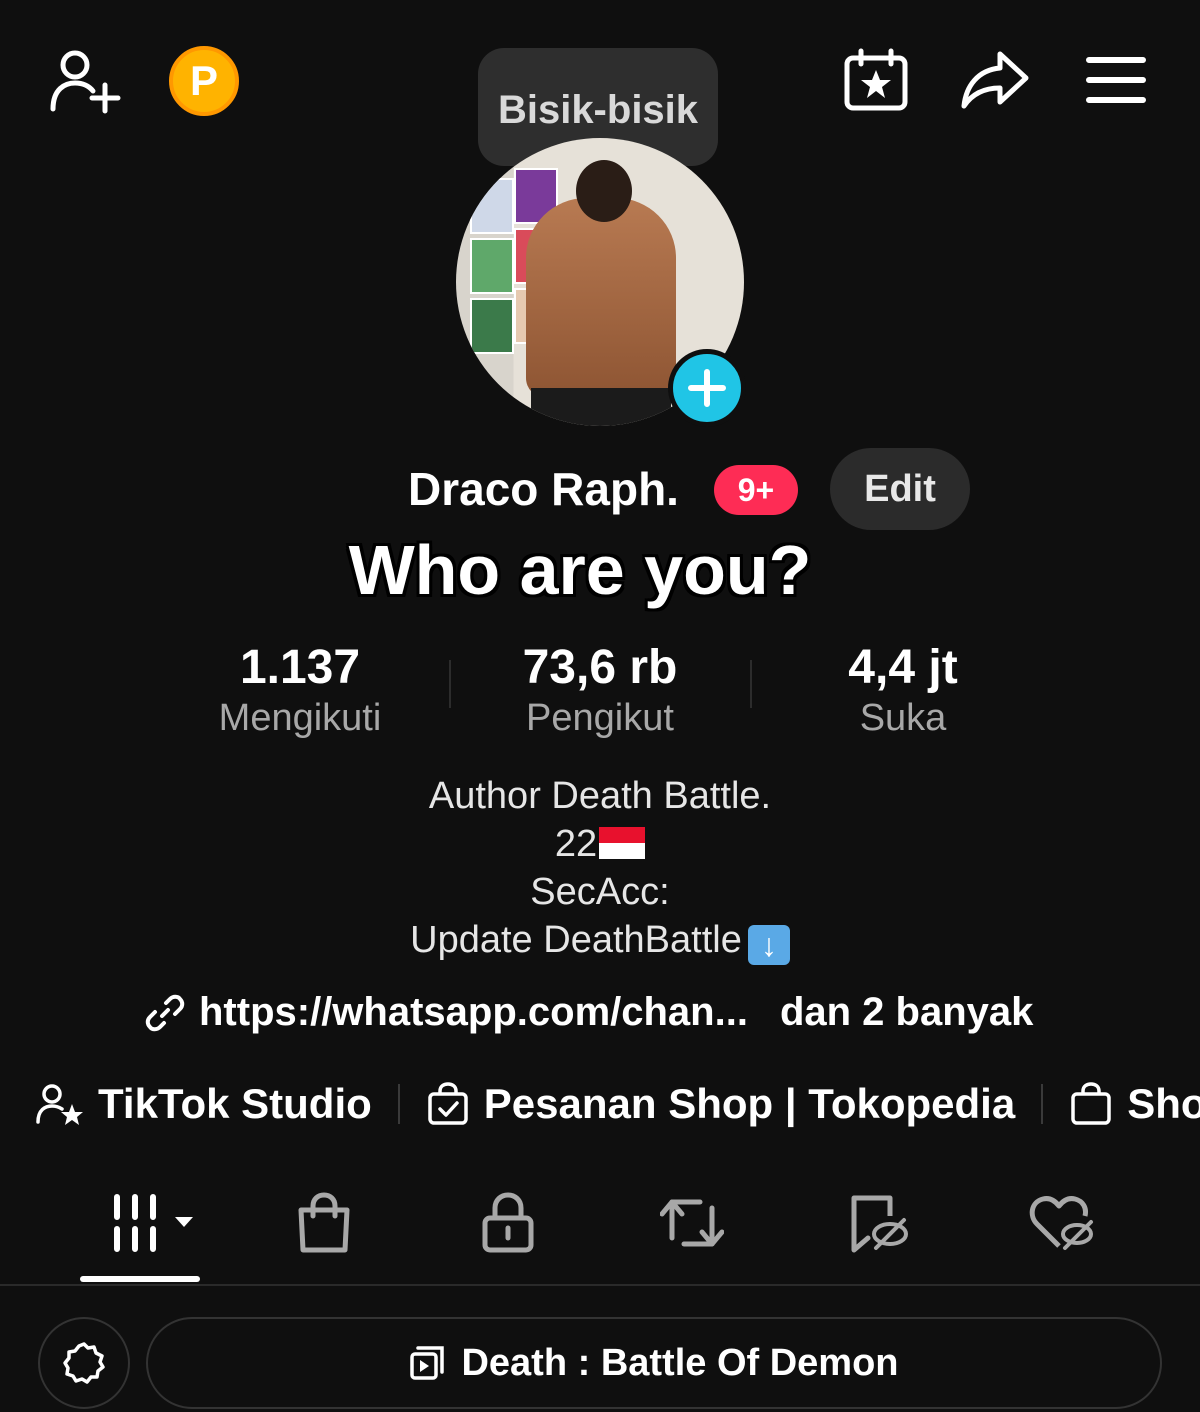  I want to click on add-person-icon, so click(85, 82).